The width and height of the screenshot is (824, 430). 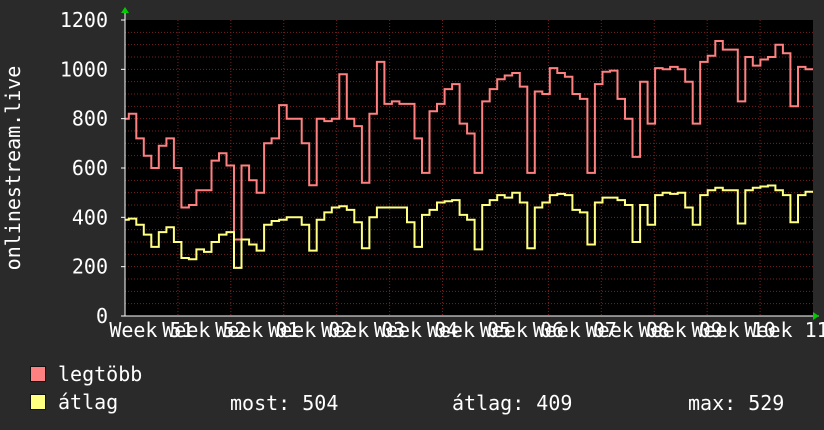 What do you see at coordinates (88, 402) in the screenshot?
I see `legend-label-avg: átlag` at bounding box center [88, 402].